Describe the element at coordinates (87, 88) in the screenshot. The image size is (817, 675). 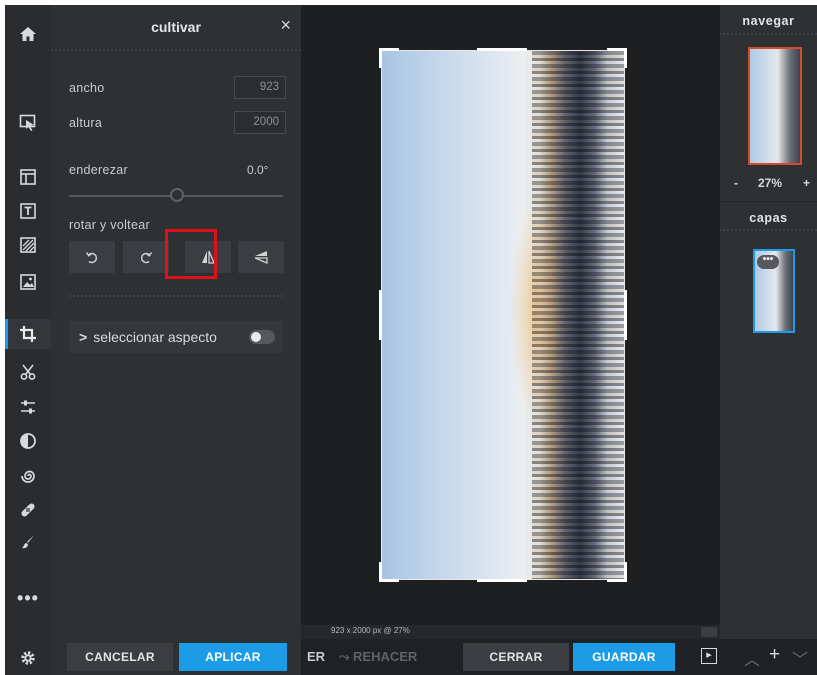
I see `width-label: ancho` at that location.